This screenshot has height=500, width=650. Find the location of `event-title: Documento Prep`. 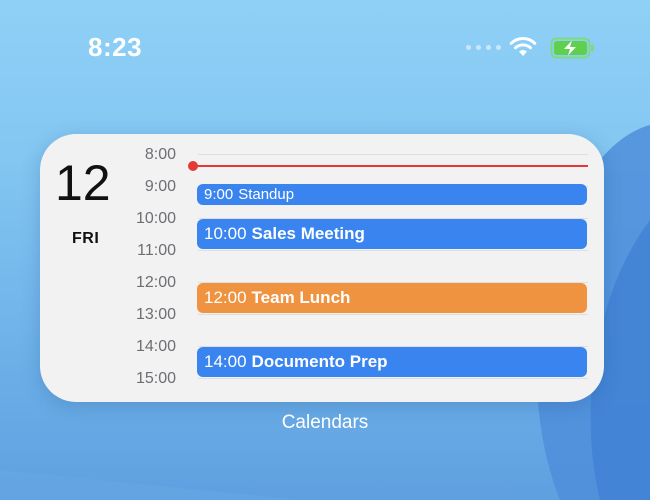

event-title: Documento Prep is located at coordinates (319, 361).